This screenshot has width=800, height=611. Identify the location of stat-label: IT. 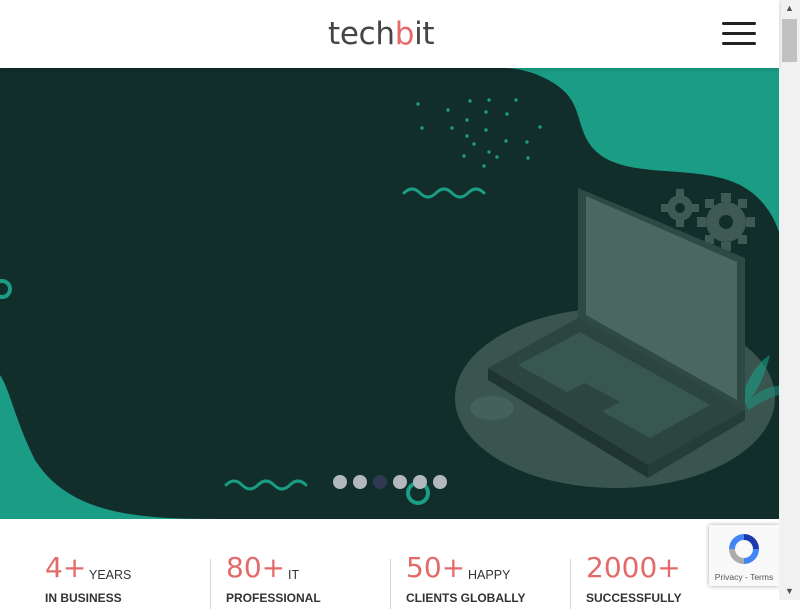
(294, 575).